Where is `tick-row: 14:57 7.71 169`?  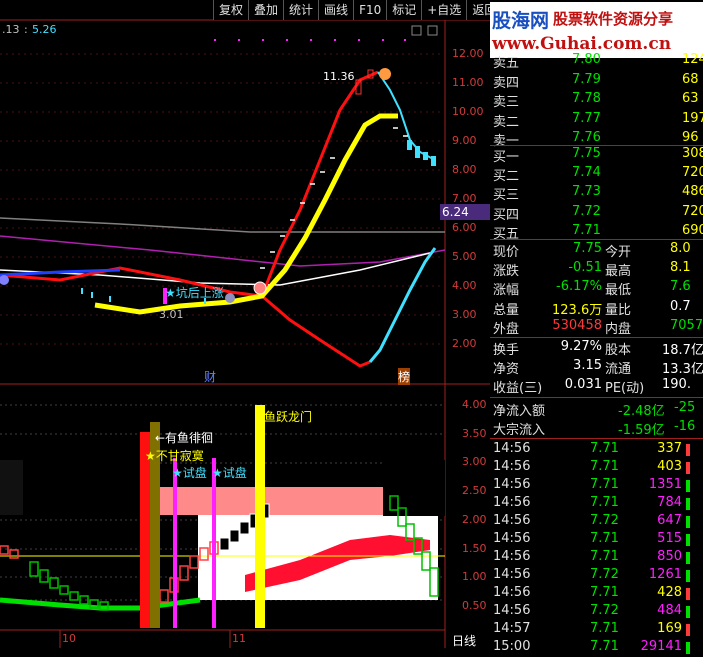 tick-row: 14:57 7.71 169 is located at coordinates (596, 630).